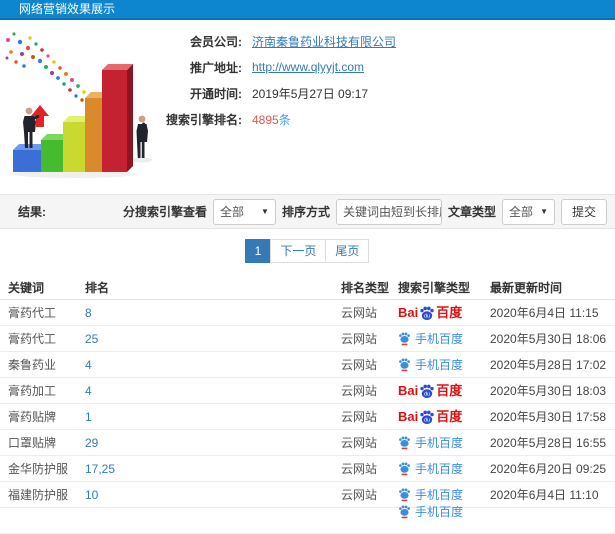 The width and height of the screenshot is (615, 534). What do you see at coordinates (324, 41) in the screenshot?
I see `company-link: 济南秦鲁药业科技有限公司` at bounding box center [324, 41].